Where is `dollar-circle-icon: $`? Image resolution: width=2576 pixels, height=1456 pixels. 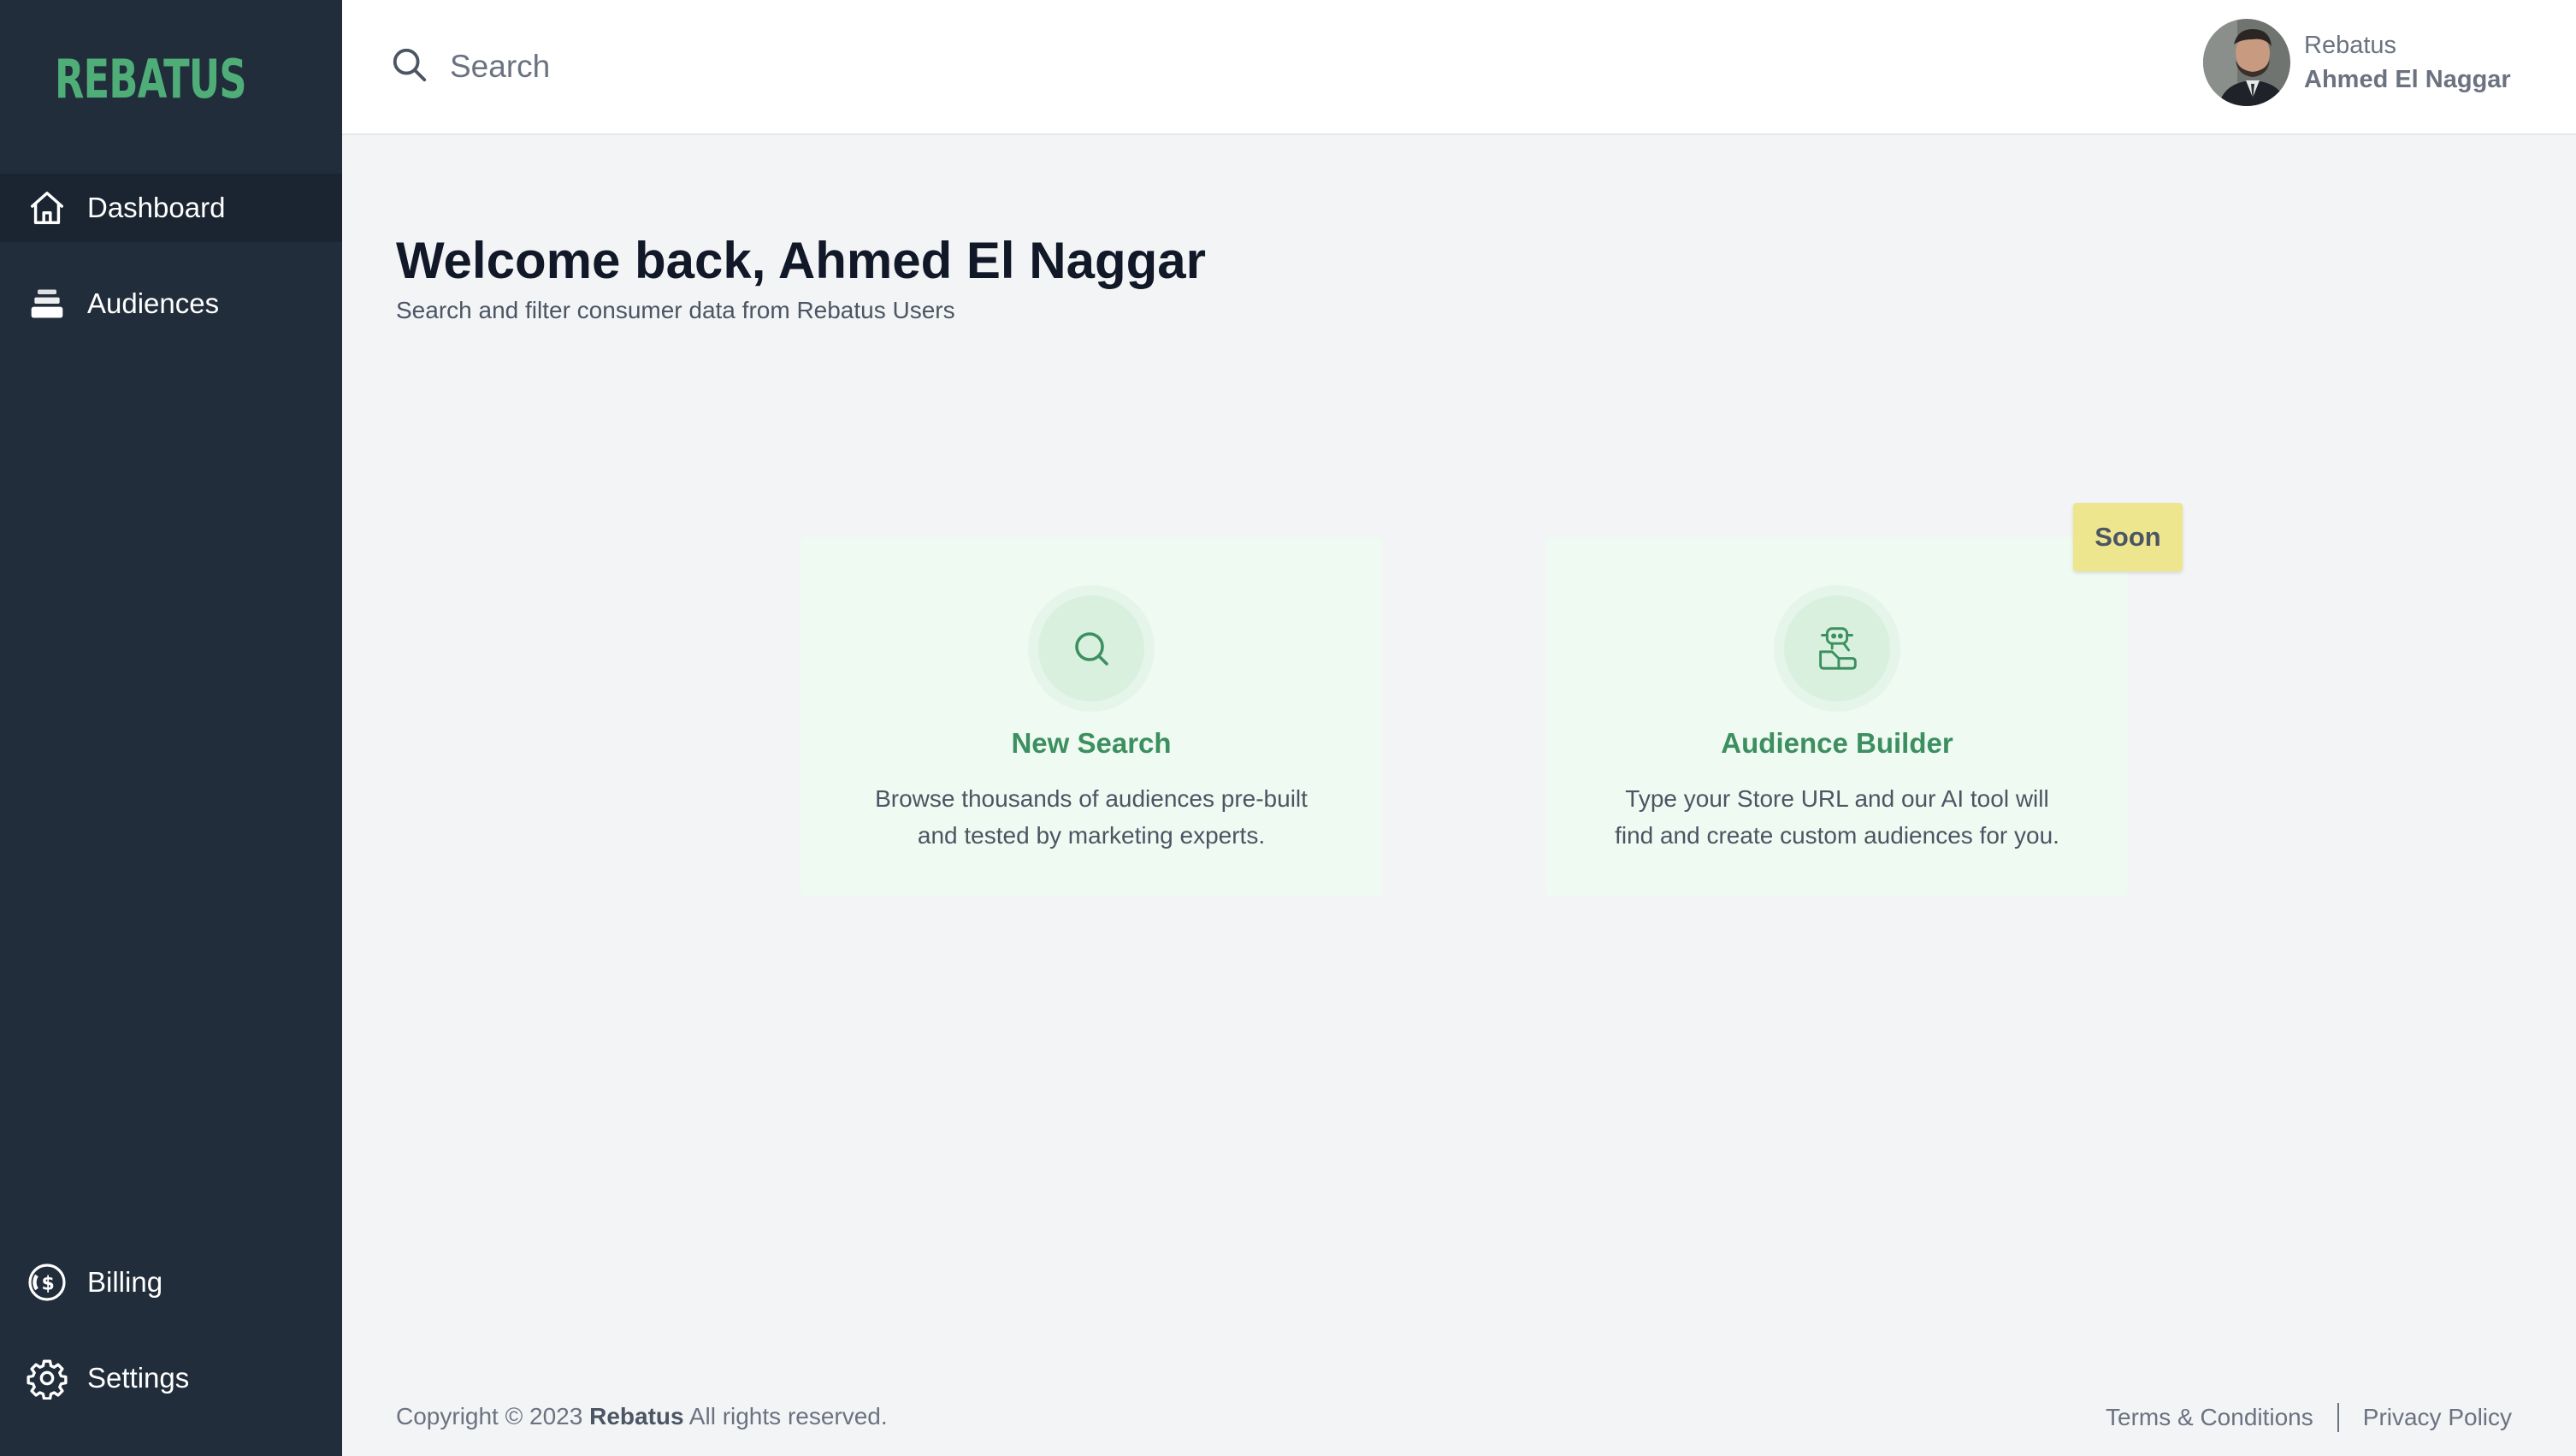
dollar-circle-icon: $ is located at coordinates (47, 1282).